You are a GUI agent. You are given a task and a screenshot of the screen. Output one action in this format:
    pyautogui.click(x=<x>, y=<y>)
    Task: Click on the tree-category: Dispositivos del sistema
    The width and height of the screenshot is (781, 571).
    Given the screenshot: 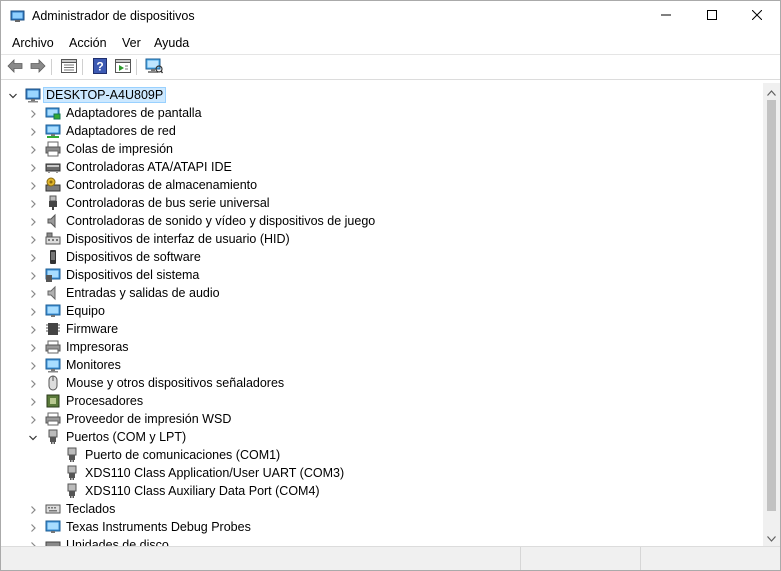 What is the action you would take?
    pyautogui.click(x=382, y=275)
    